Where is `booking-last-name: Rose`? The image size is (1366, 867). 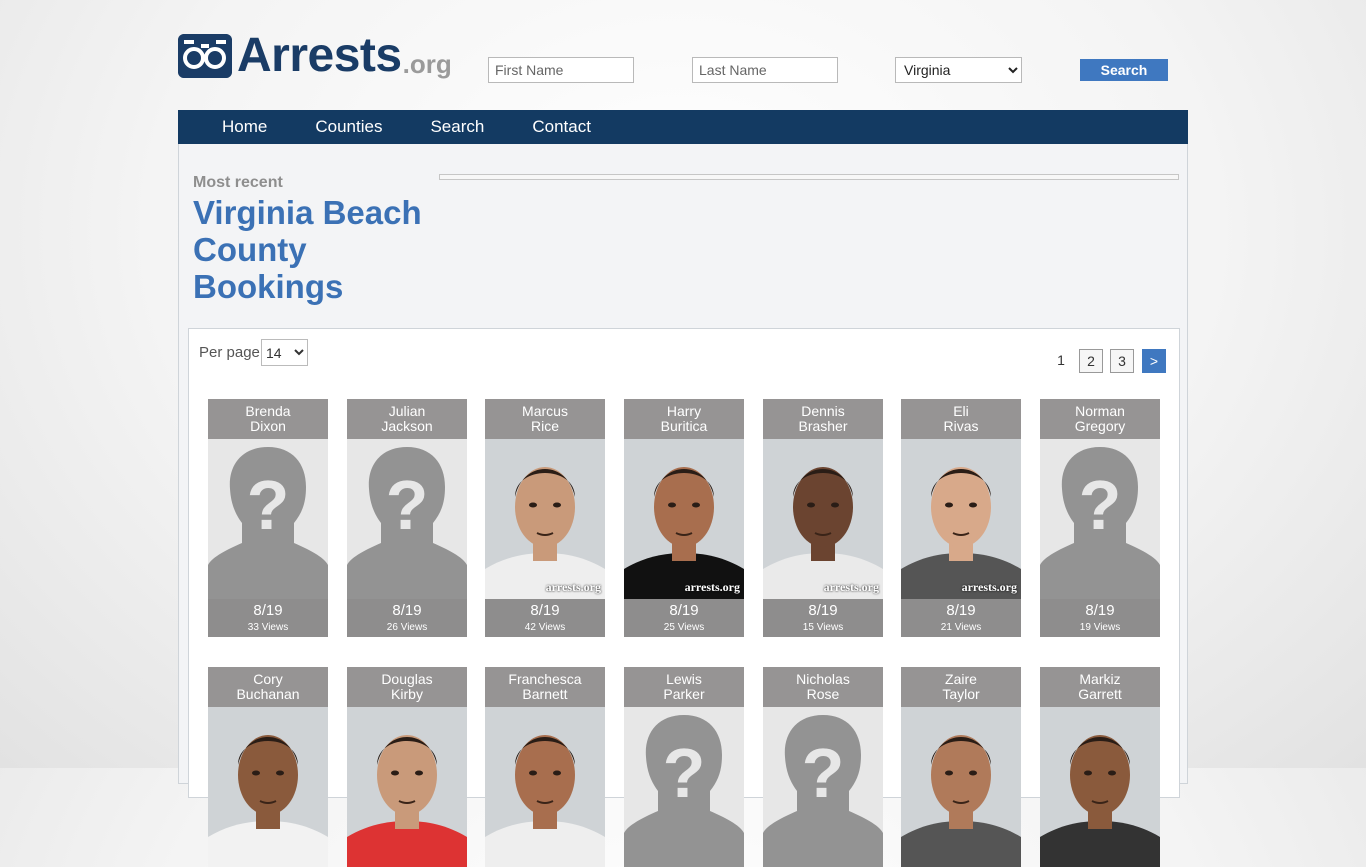
booking-last-name: Rose is located at coordinates (823, 694).